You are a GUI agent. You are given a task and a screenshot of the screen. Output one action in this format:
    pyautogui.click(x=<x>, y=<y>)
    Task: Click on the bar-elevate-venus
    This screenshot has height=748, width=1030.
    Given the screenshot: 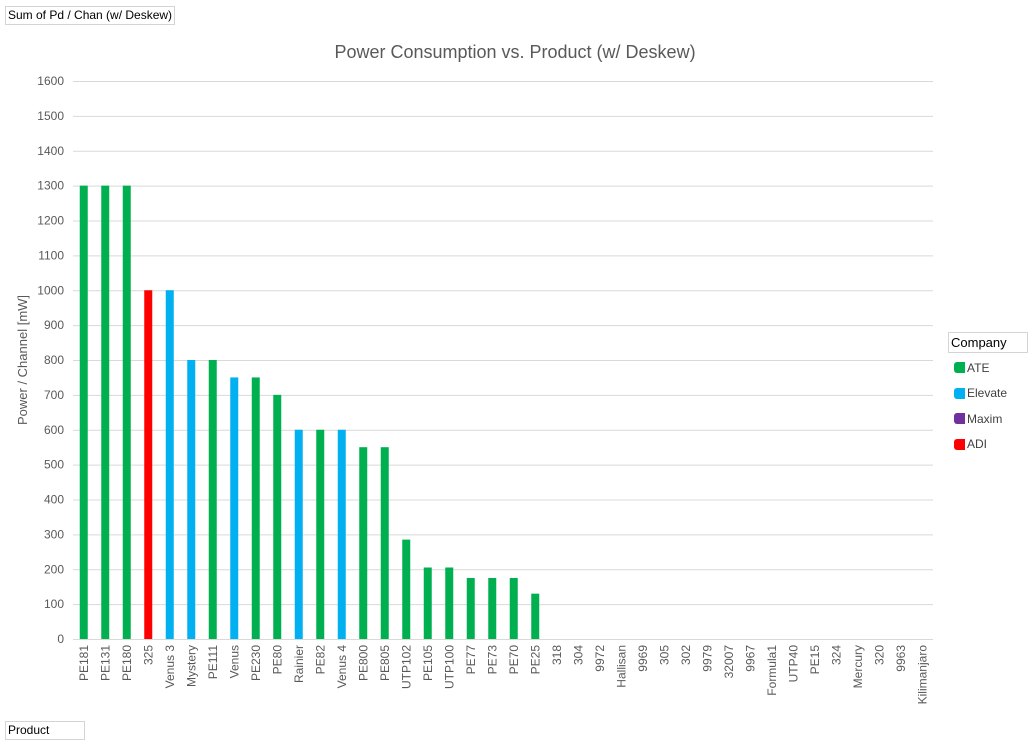 What is the action you would take?
    pyautogui.click(x=234, y=508)
    